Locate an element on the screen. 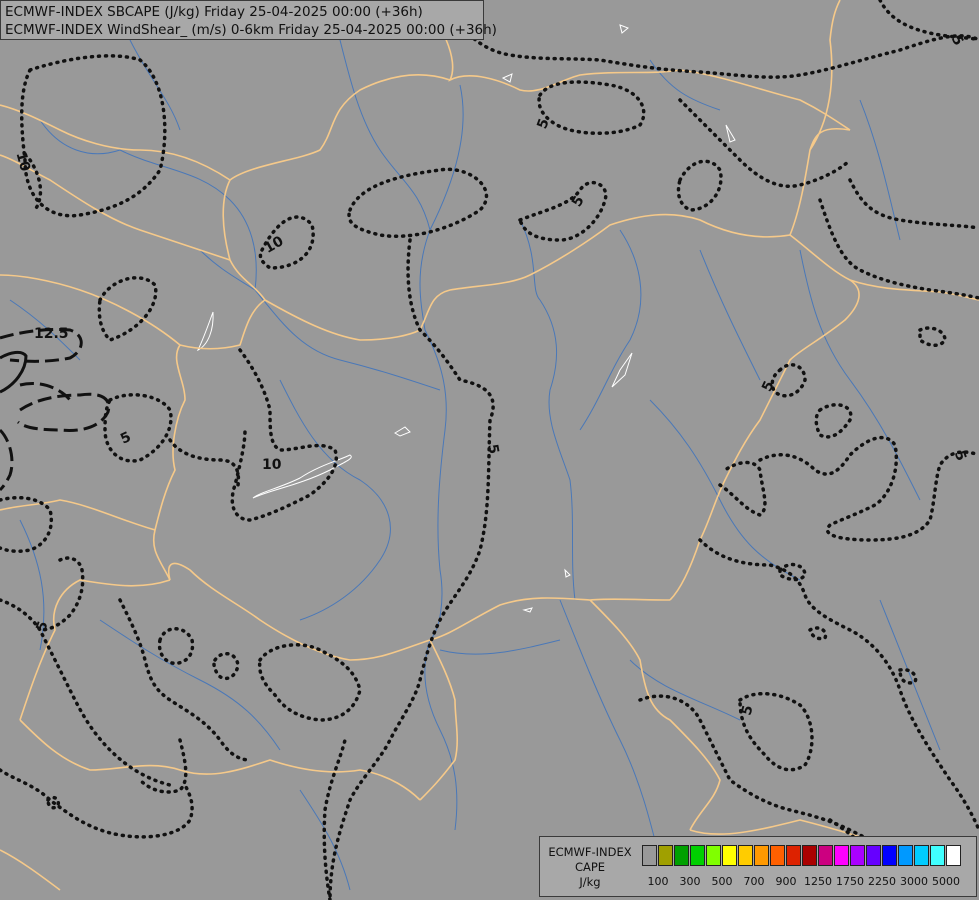 The width and height of the screenshot is (979, 900). legend-tick-label: 5000 is located at coordinates (946, 881).